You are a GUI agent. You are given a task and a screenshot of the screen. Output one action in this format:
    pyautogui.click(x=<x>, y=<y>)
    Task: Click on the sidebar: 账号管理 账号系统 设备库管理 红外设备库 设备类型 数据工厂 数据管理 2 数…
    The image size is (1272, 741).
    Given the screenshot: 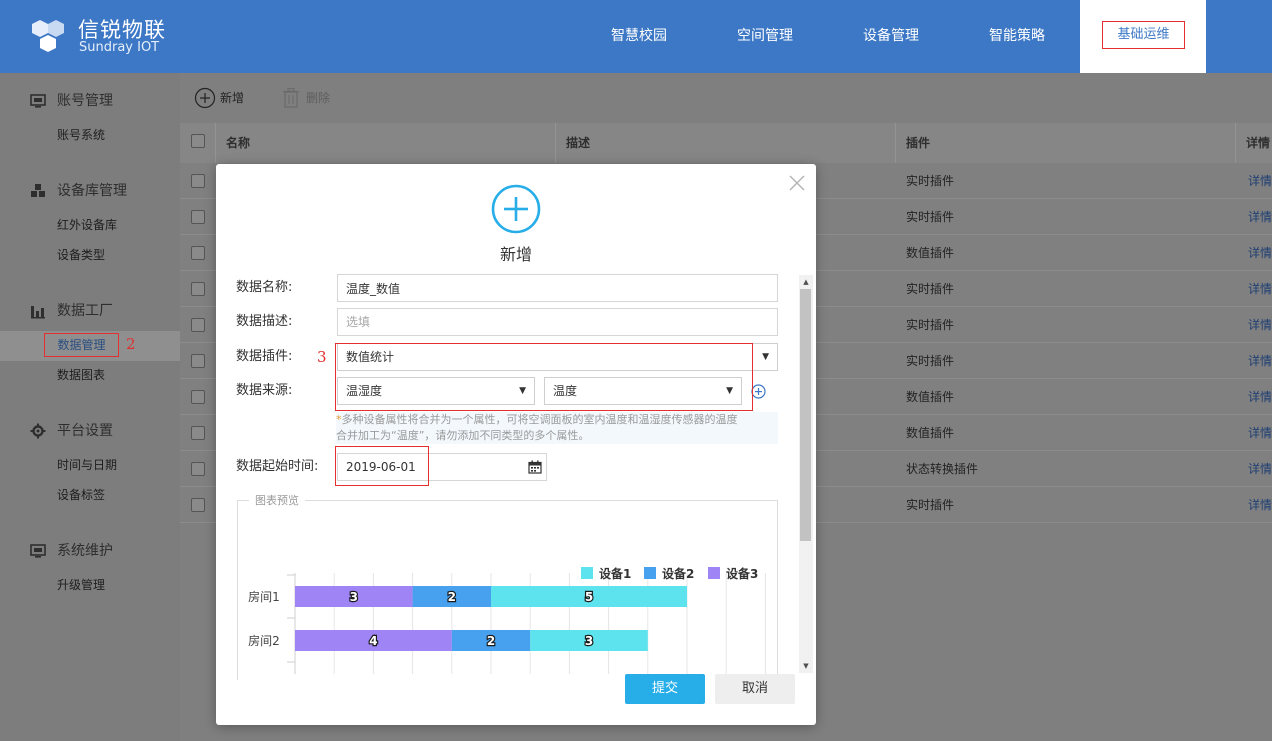 What is the action you would take?
    pyautogui.click(x=90, y=407)
    